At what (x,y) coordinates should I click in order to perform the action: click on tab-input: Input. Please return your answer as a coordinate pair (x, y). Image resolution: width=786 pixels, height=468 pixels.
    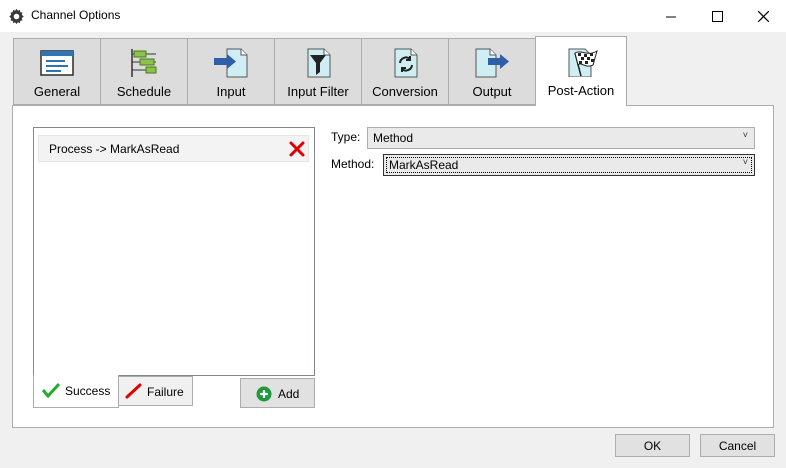
    Looking at the image, I should click on (231, 71).